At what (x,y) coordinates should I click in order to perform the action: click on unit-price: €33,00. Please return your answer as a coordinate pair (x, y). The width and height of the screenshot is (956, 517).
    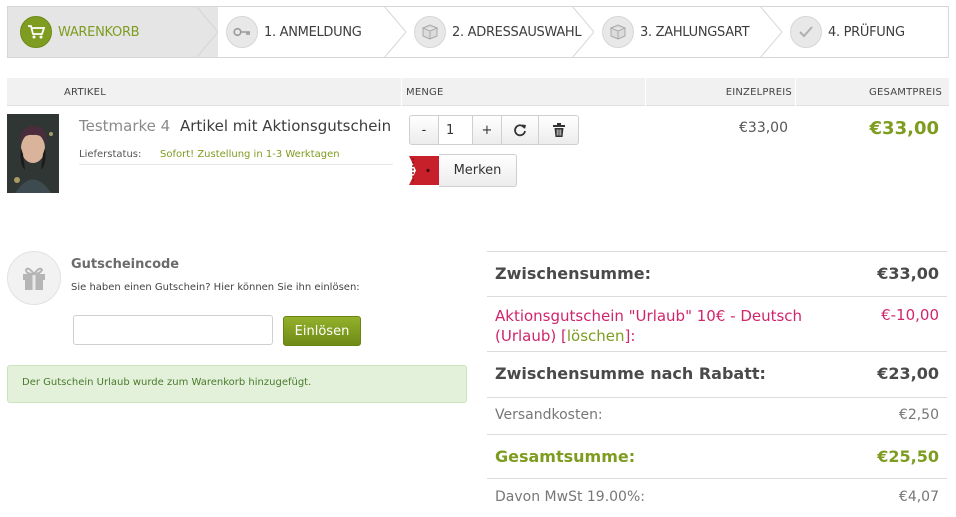
    Looking at the image, I should click on (763, 128).